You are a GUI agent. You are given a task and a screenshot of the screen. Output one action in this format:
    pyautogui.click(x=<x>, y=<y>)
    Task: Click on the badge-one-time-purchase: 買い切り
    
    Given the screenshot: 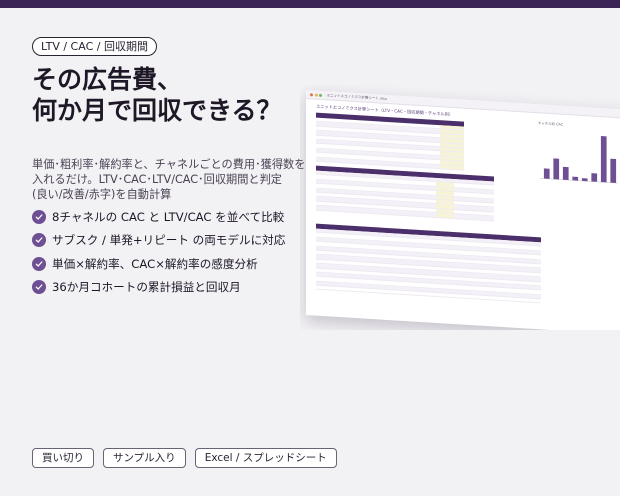 What is the action you would take?
    pyautogui.click(x=63, y=458)
    